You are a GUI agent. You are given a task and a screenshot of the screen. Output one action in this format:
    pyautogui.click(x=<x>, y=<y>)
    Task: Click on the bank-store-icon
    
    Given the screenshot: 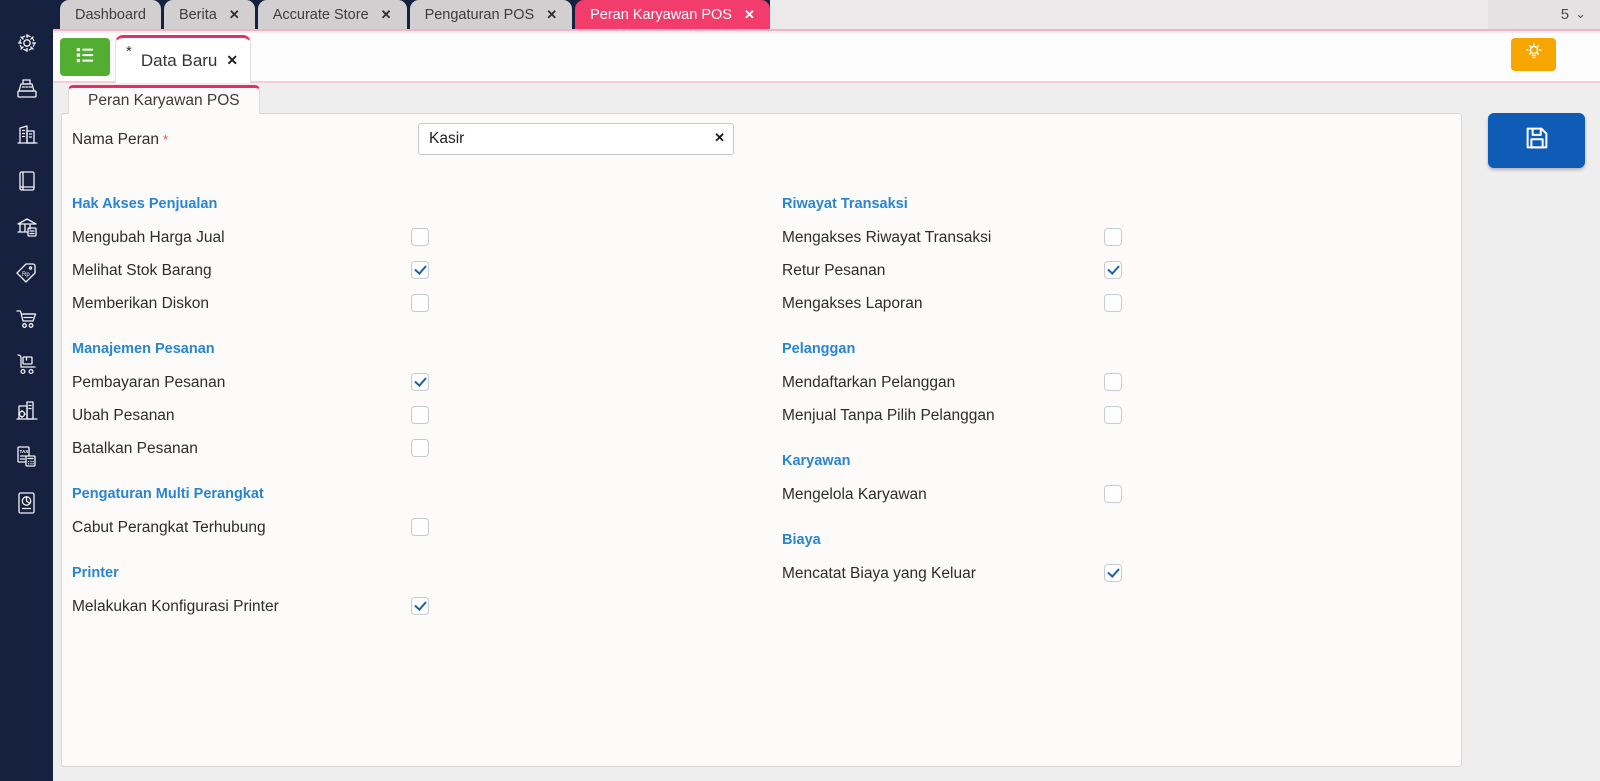 What is the action you would take?
    pyautogui.click(x=27, y=227)
    